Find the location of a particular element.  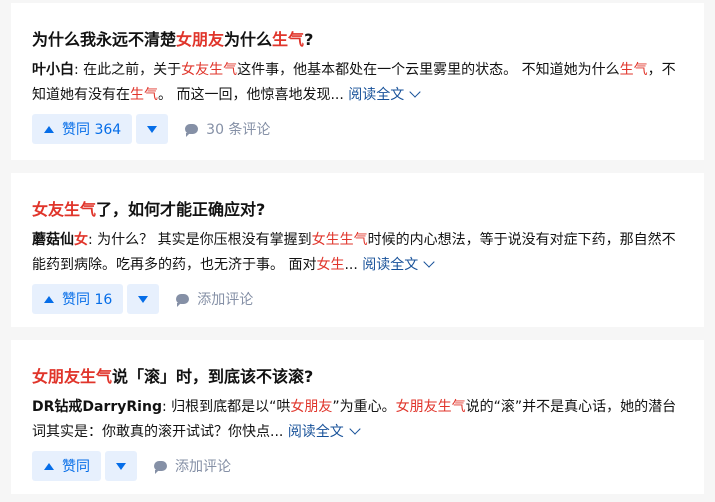

question-title: 为什么我永远不清楚女朋友为什么生气? is located at coordinates (172, 40).